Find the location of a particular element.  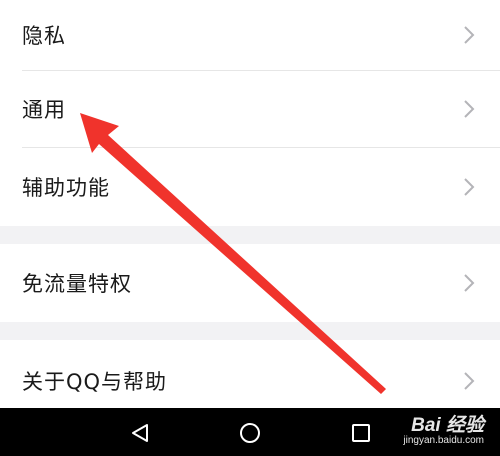

settings-item-label: 通用 is located at coordinates (44, 110).